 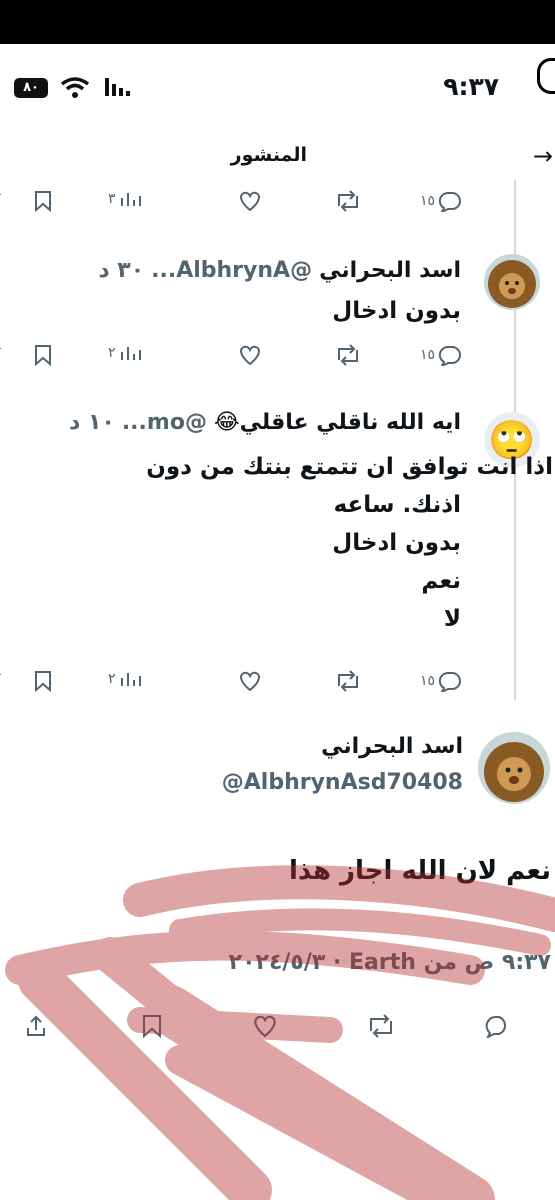 What do you see at coordinates (112, 199) in the screenshot?
I see `views-count: ٣` at bounding box center [112, 199].